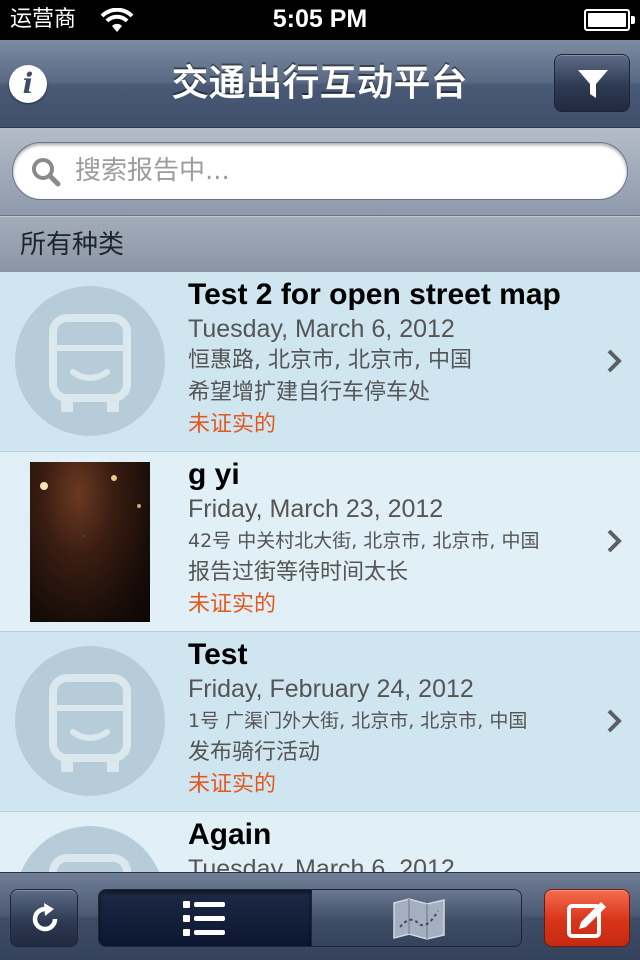 The height and width of the screenshot is (960, 640). I want to click on report-title: Test 2 for open street map, so click(374, 294).